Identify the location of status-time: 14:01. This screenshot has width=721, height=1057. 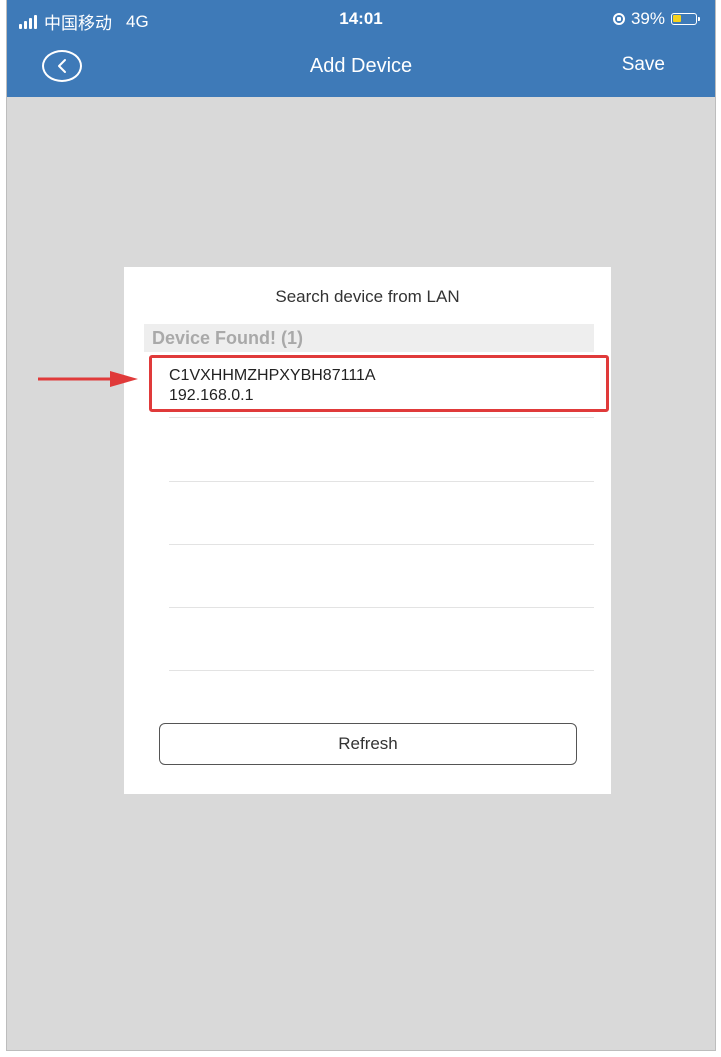
(361, 18).